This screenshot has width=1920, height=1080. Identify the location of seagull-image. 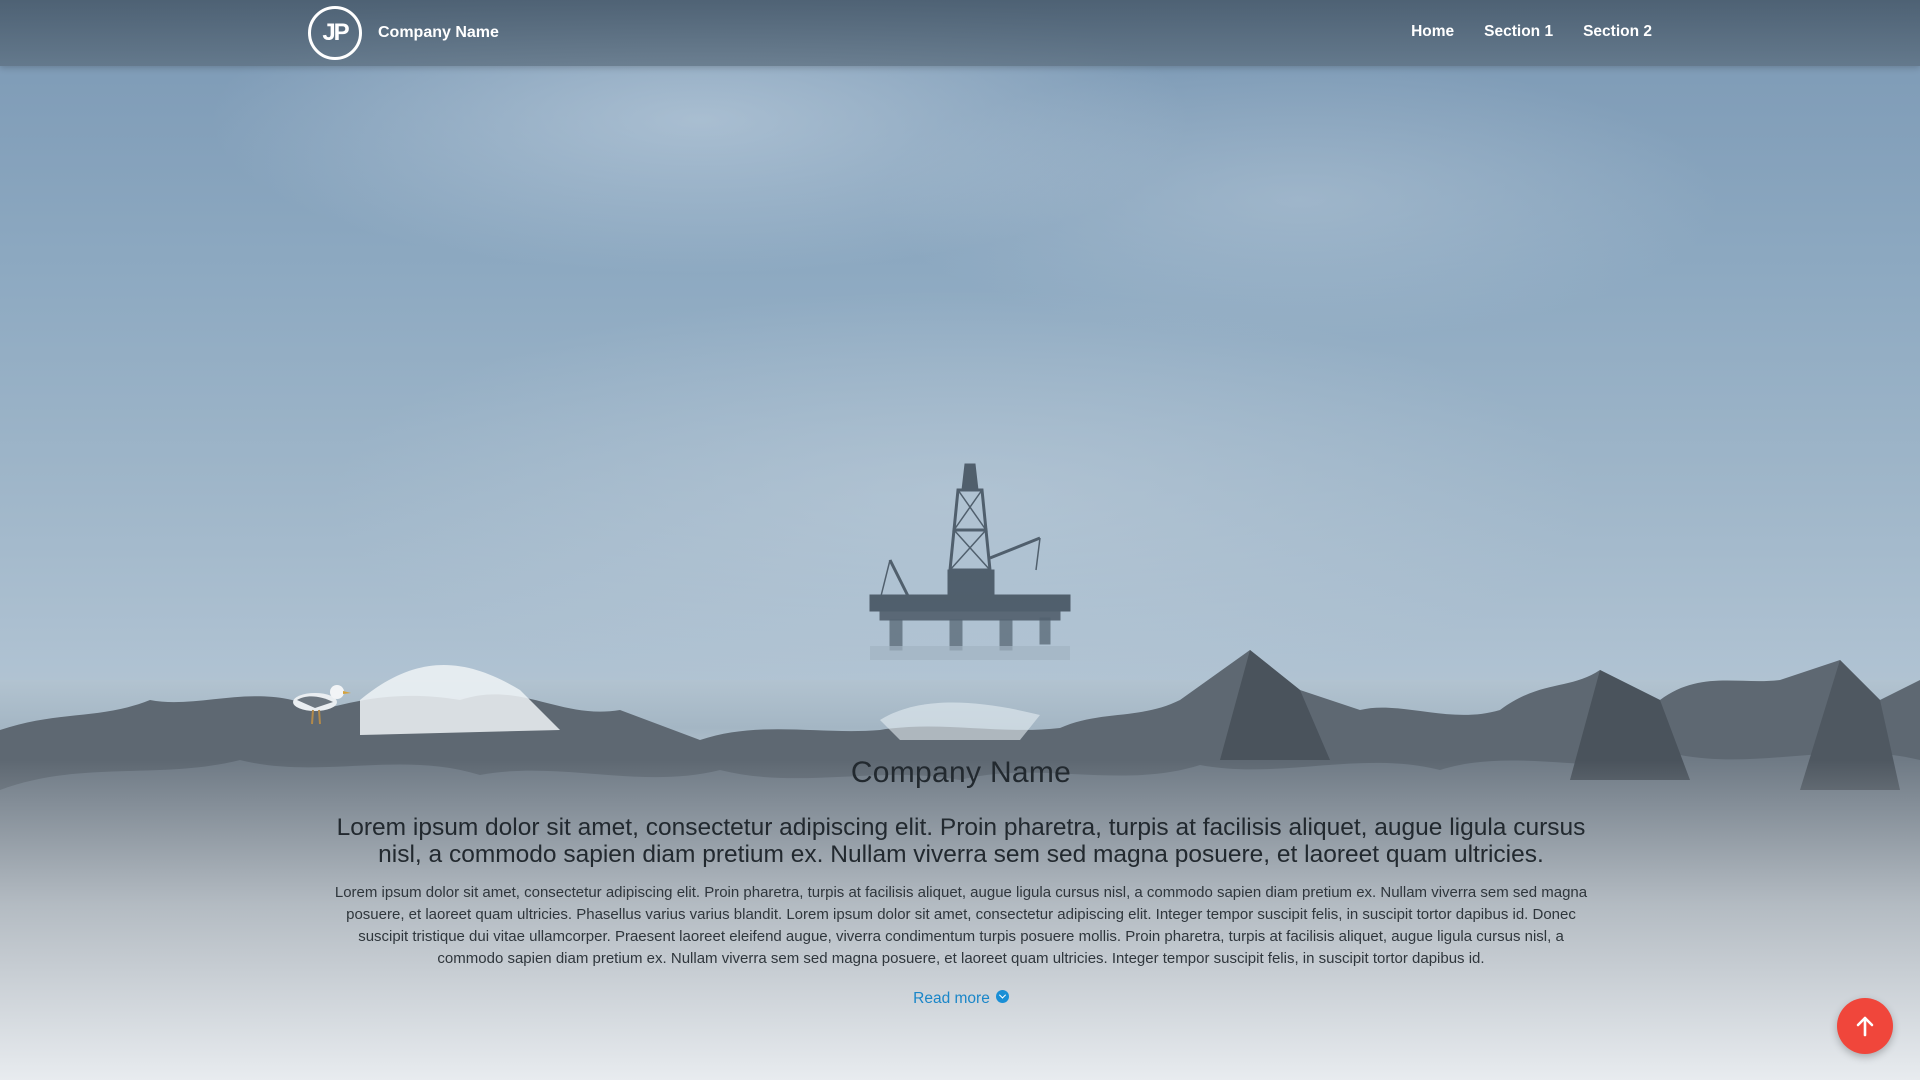
(322, 705).